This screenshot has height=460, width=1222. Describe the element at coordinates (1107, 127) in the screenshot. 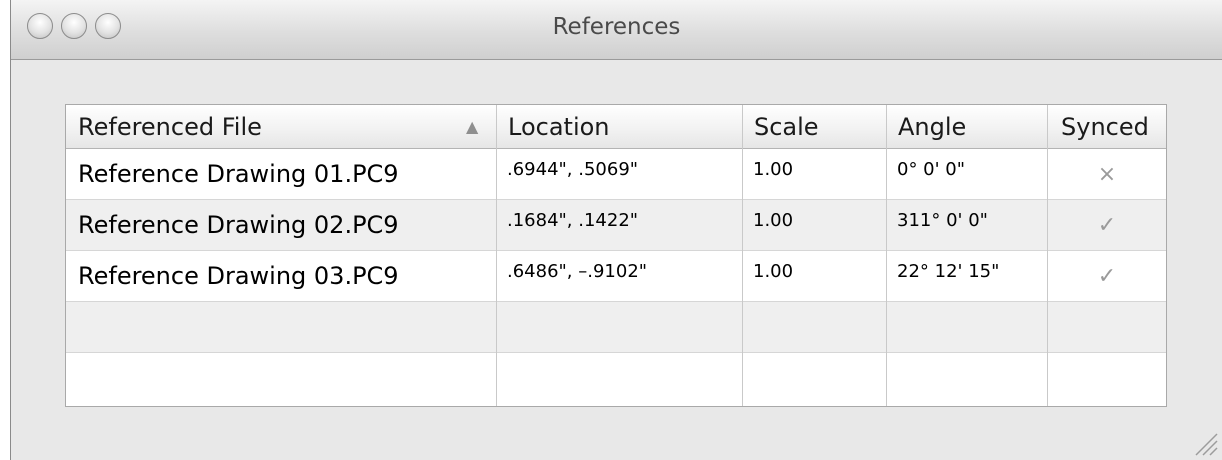

I see `column-header-synced: Synced` at that location.